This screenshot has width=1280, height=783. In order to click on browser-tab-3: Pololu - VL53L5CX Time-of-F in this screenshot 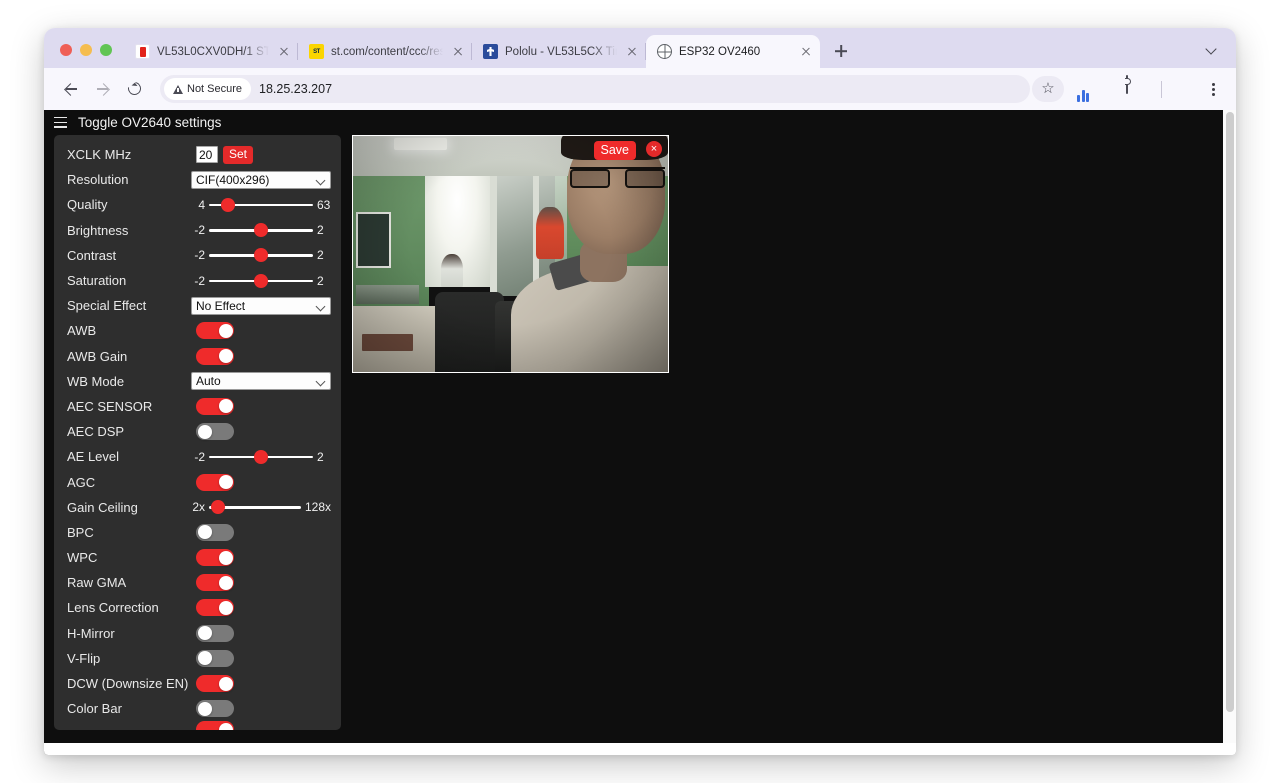, I will do `click(559, 51)`.